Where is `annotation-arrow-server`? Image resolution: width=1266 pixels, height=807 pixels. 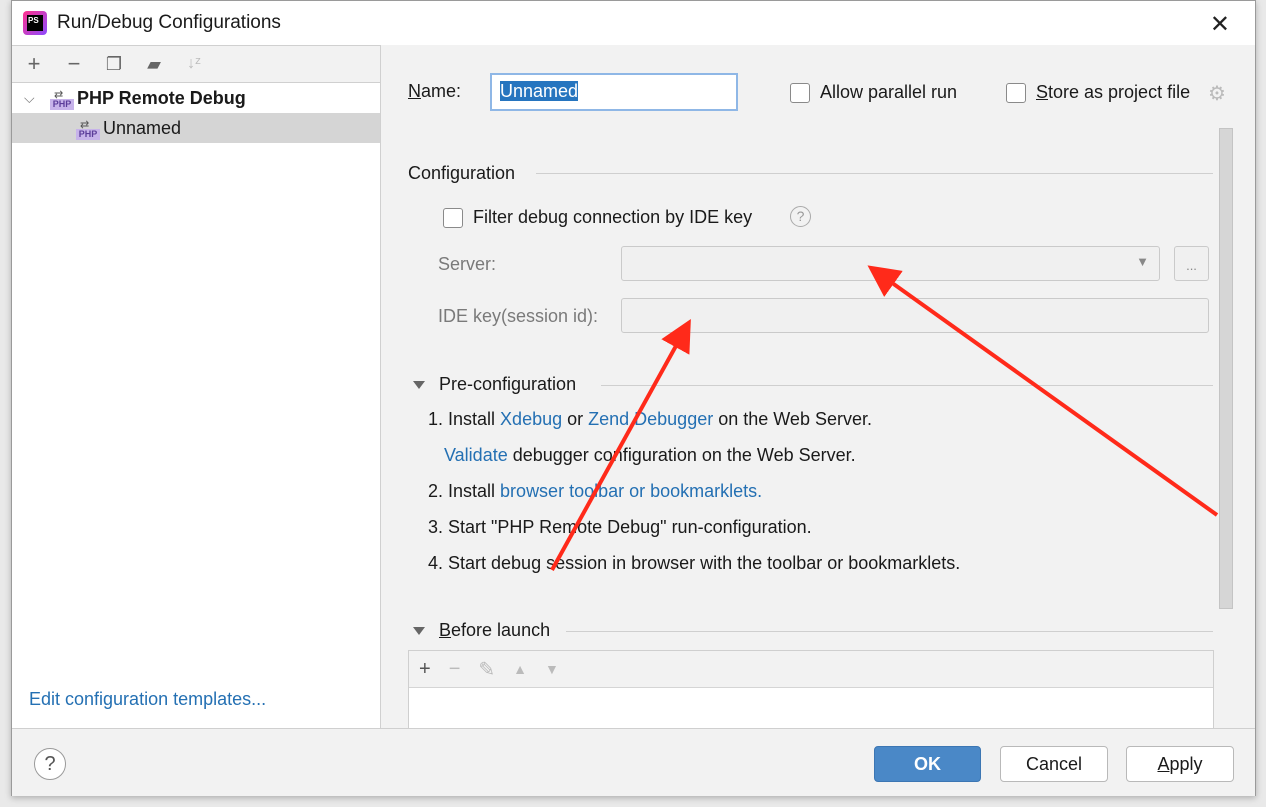
annotation-arrow-server is located at coordinates (1043, 391).